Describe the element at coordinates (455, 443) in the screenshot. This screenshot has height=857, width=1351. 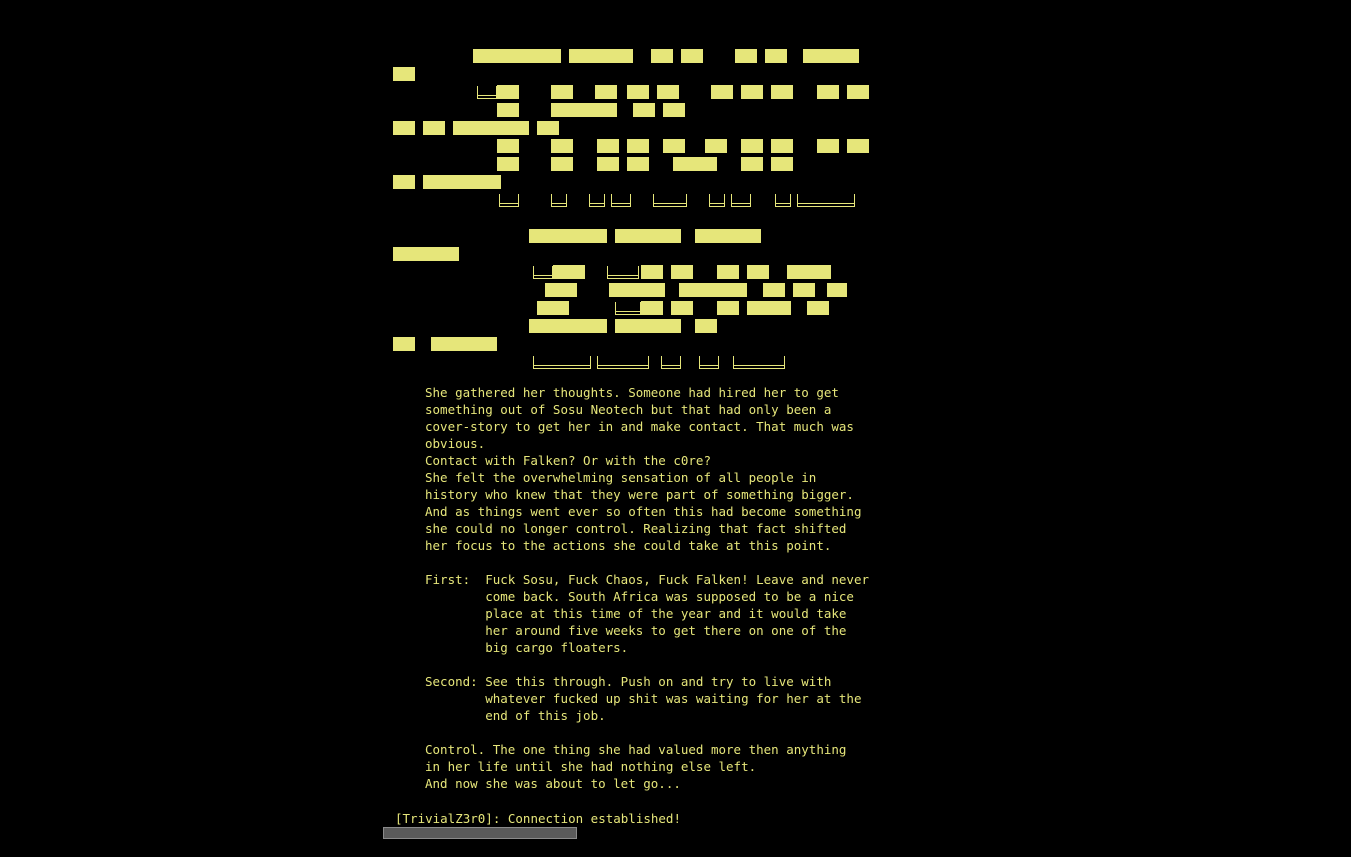
I see `story-line: obvious.` at that location.